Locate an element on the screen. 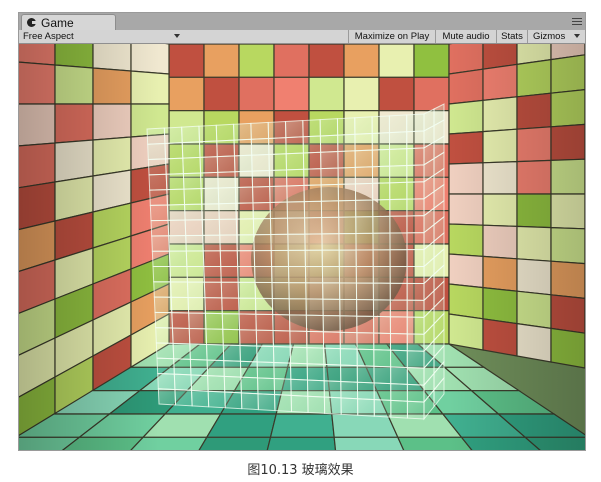 The height and width of the screenshot is (482, 601). figure-caption: 图10.13 玻璃效果 is located at coordinates (300, 470).